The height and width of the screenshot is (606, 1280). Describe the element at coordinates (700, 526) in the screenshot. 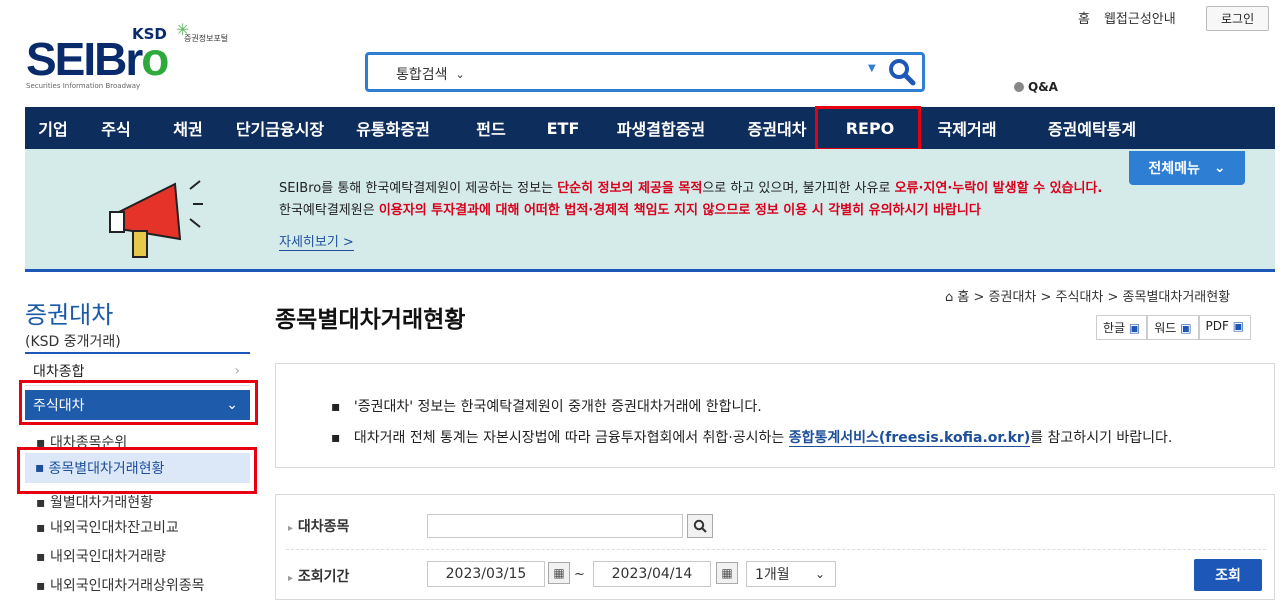

I see `stock-search-icon` at that location.